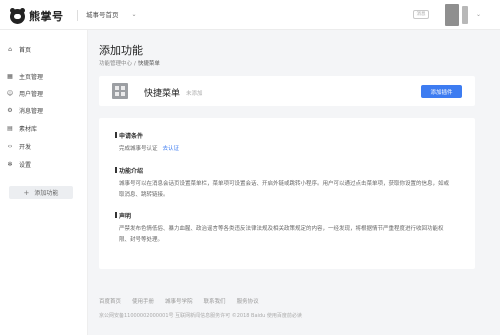 This screenshot has height=335, width=500. I want to click on user-menu-chevron-icon: ⌄, so click(478, 14).